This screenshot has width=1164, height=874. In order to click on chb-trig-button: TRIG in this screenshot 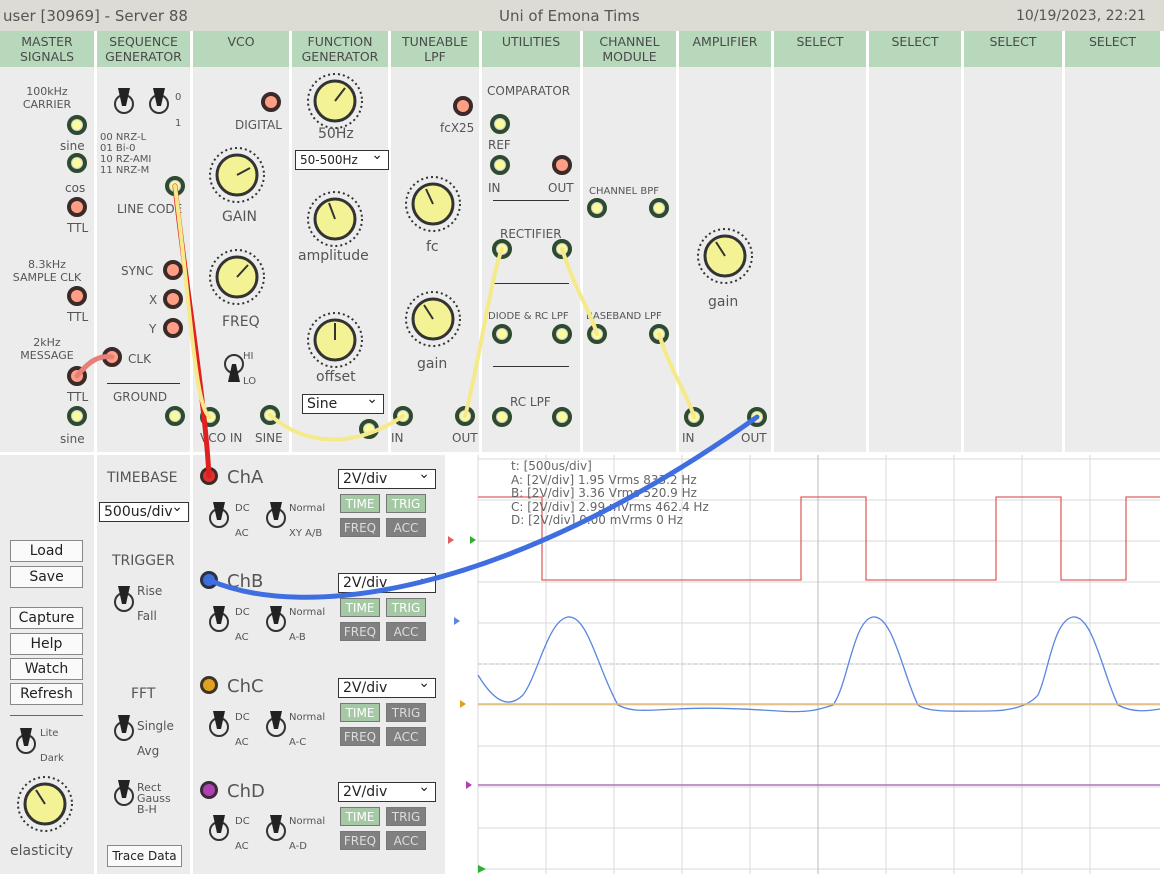, I will do `click(406, 607)`.